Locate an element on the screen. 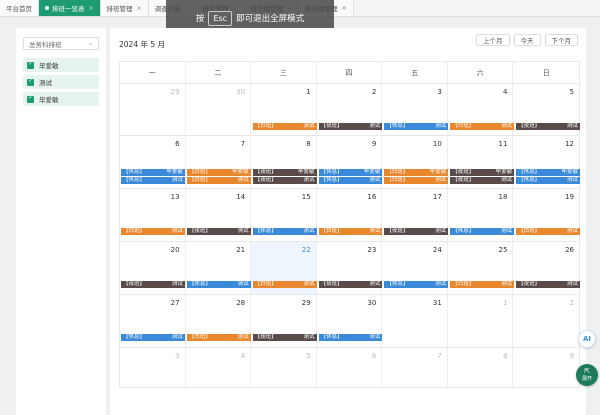 Image resolution: width=600 pixels, height=415 pixels. ai-assistant-button: AI is located at coordinates (587, 339).